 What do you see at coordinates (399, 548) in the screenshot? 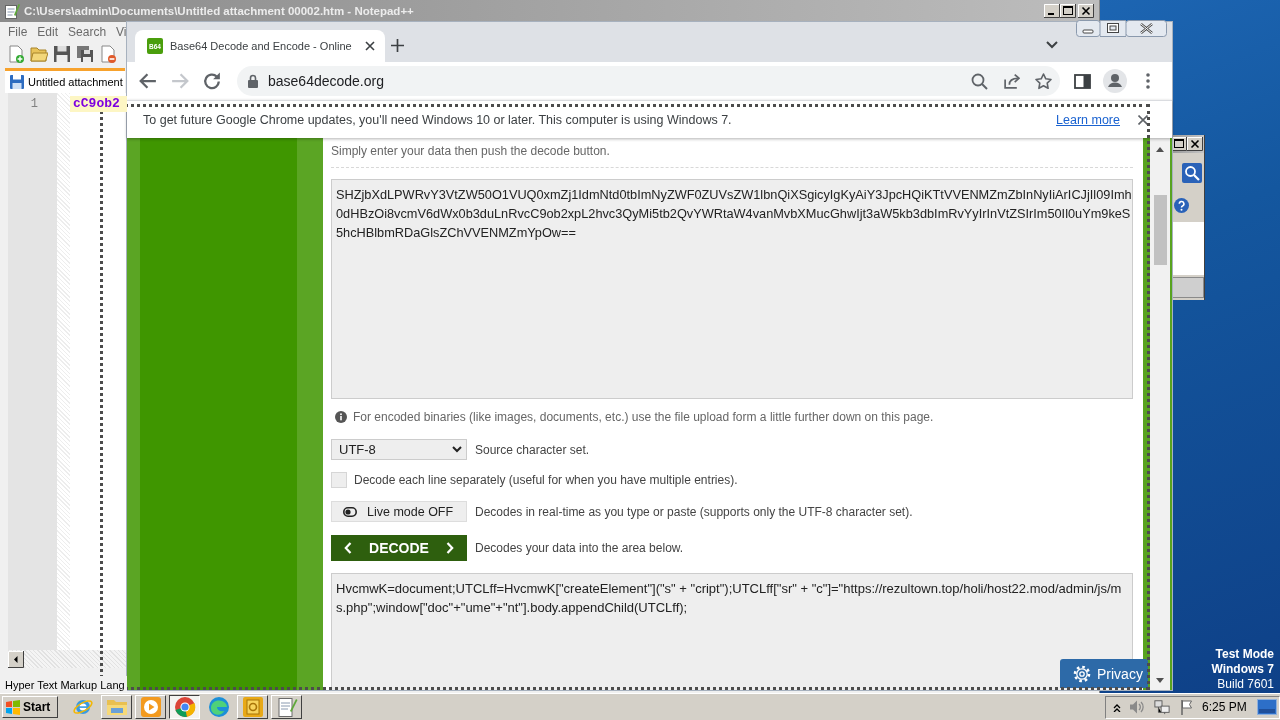
I see `decode-button: DECODE` at bounding box center [399, 548].